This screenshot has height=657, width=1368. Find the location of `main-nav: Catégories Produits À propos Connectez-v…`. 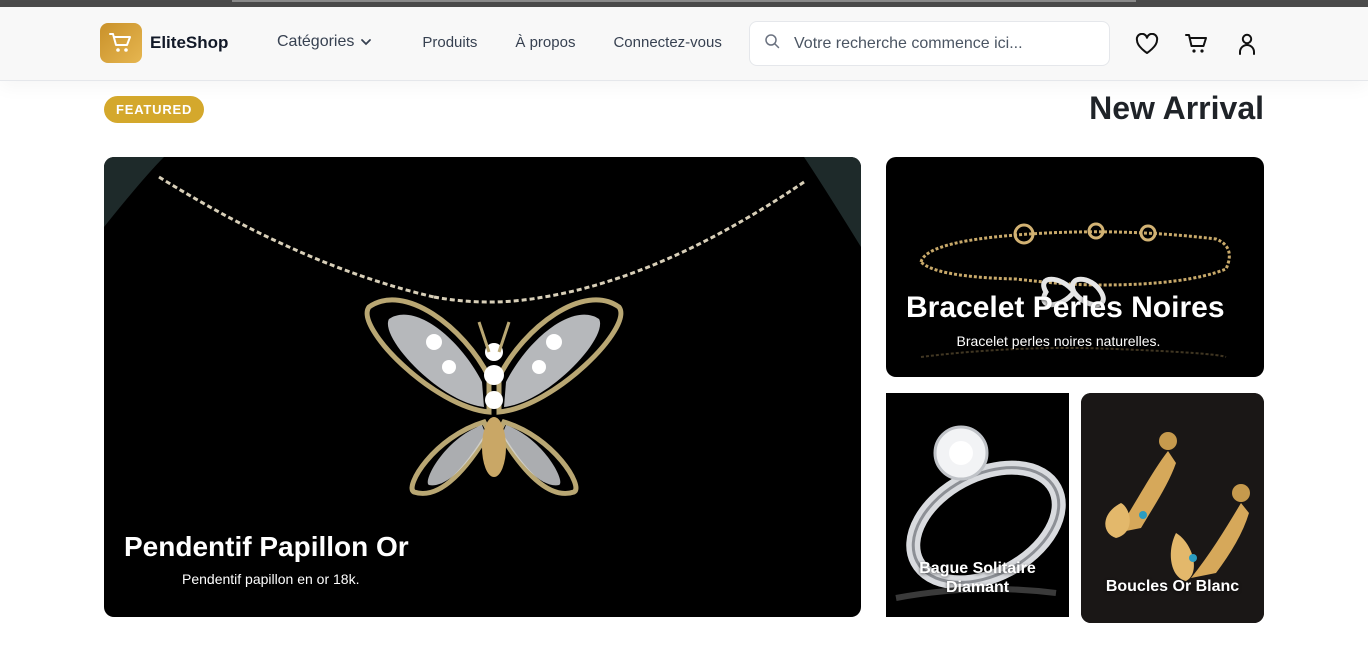

main-nav: Catégories Produits À propos Connectez-v… is located at coordinates (518, 42).